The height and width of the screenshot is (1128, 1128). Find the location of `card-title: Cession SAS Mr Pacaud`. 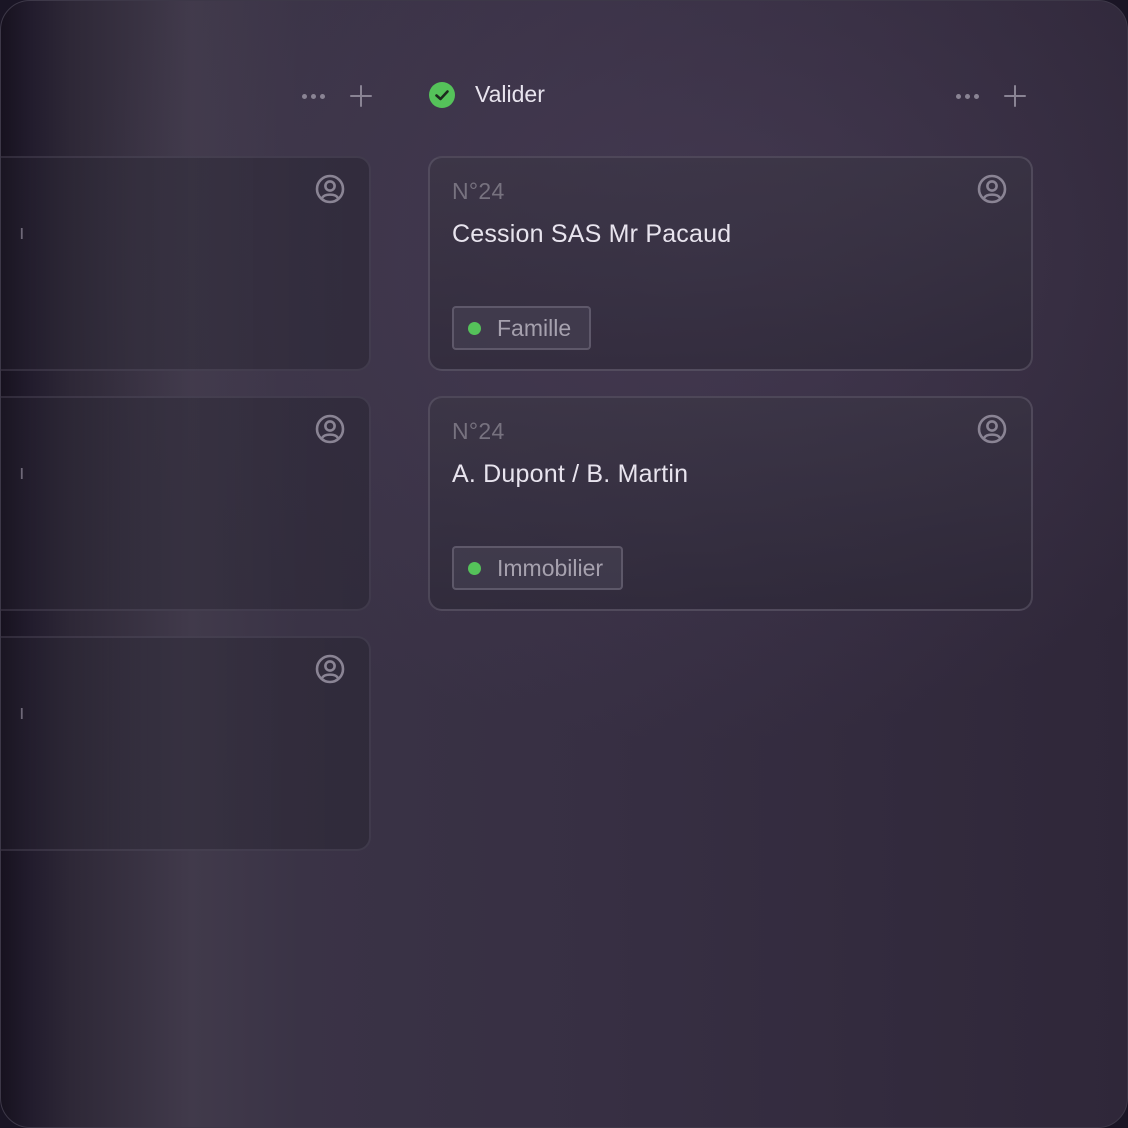

card-title: Cession SAS Mr Pacaud is located at coordinates (592, 234).